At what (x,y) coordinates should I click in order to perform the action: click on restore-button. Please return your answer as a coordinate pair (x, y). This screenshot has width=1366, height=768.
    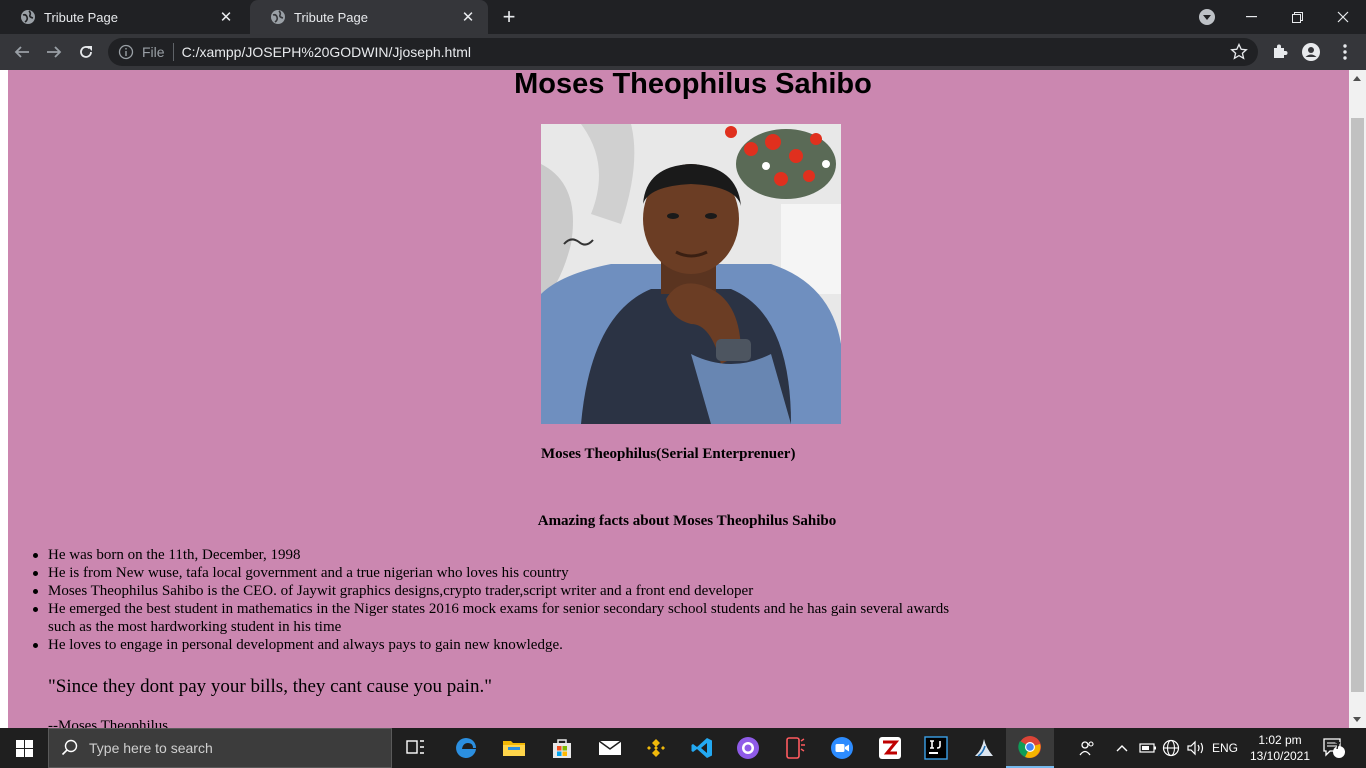
    Looking at the image, I should click on (1297, 17).